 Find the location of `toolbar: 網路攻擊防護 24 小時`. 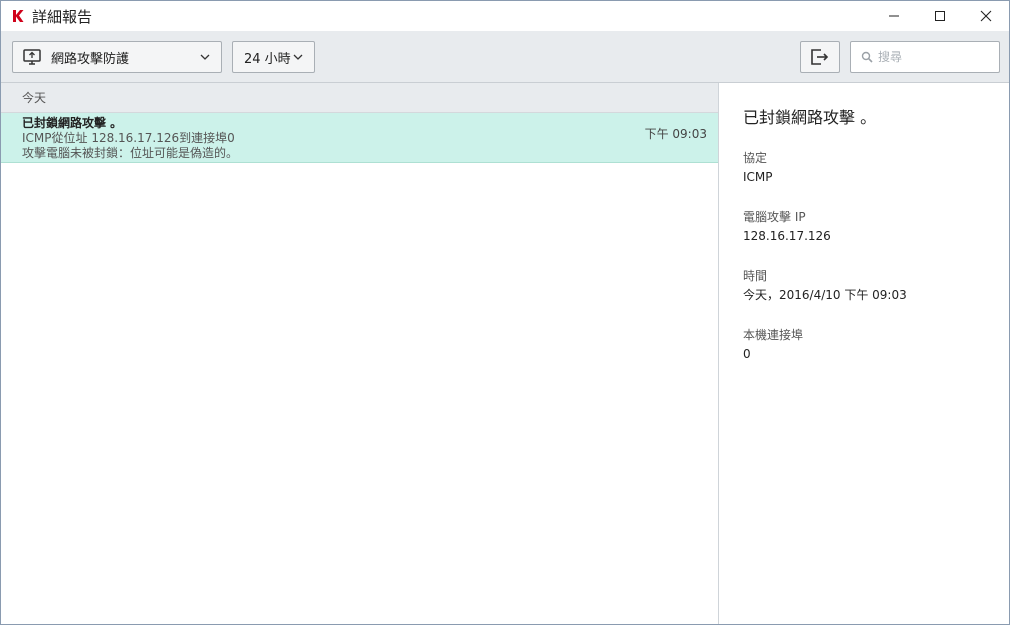

toolbar: 網路攻擊防護 24 小時 is located at coordinates (505, 57).